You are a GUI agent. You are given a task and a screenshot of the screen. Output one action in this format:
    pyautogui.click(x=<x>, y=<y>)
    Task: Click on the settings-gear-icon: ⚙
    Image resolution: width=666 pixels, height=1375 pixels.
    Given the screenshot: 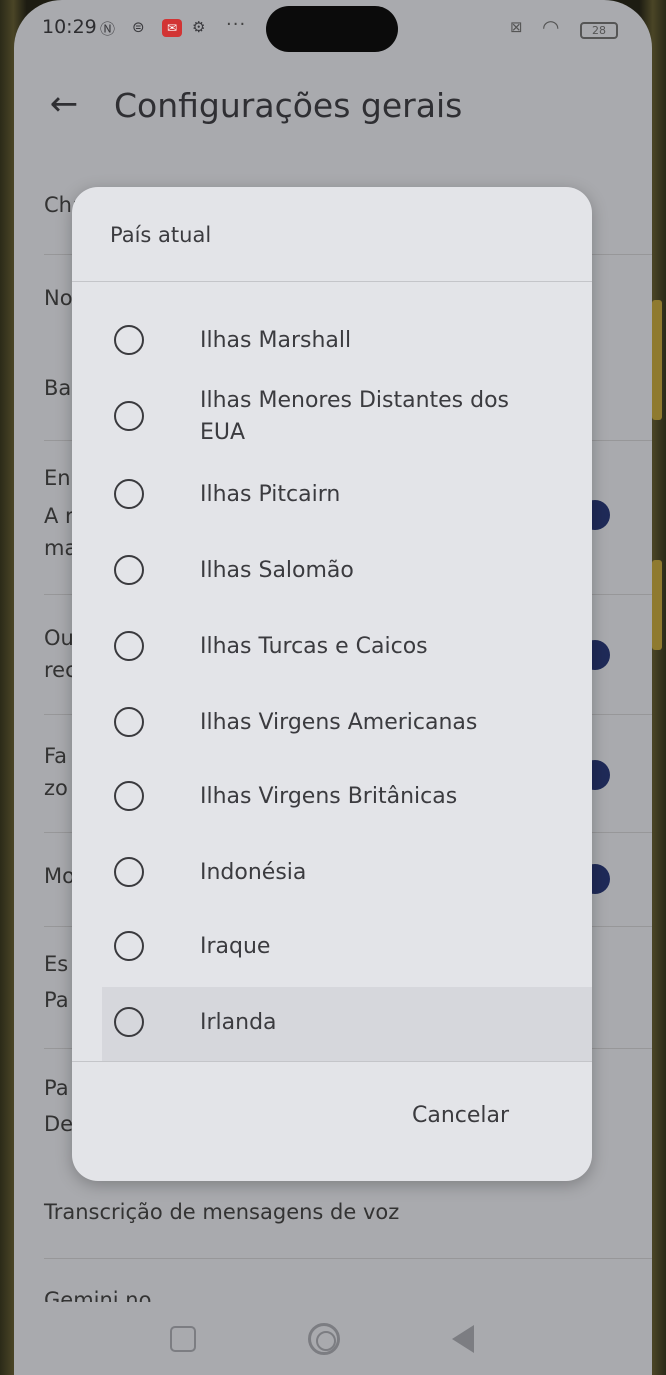 What is the action you would take?
    pyautogui.click(x=199, y=27)
    